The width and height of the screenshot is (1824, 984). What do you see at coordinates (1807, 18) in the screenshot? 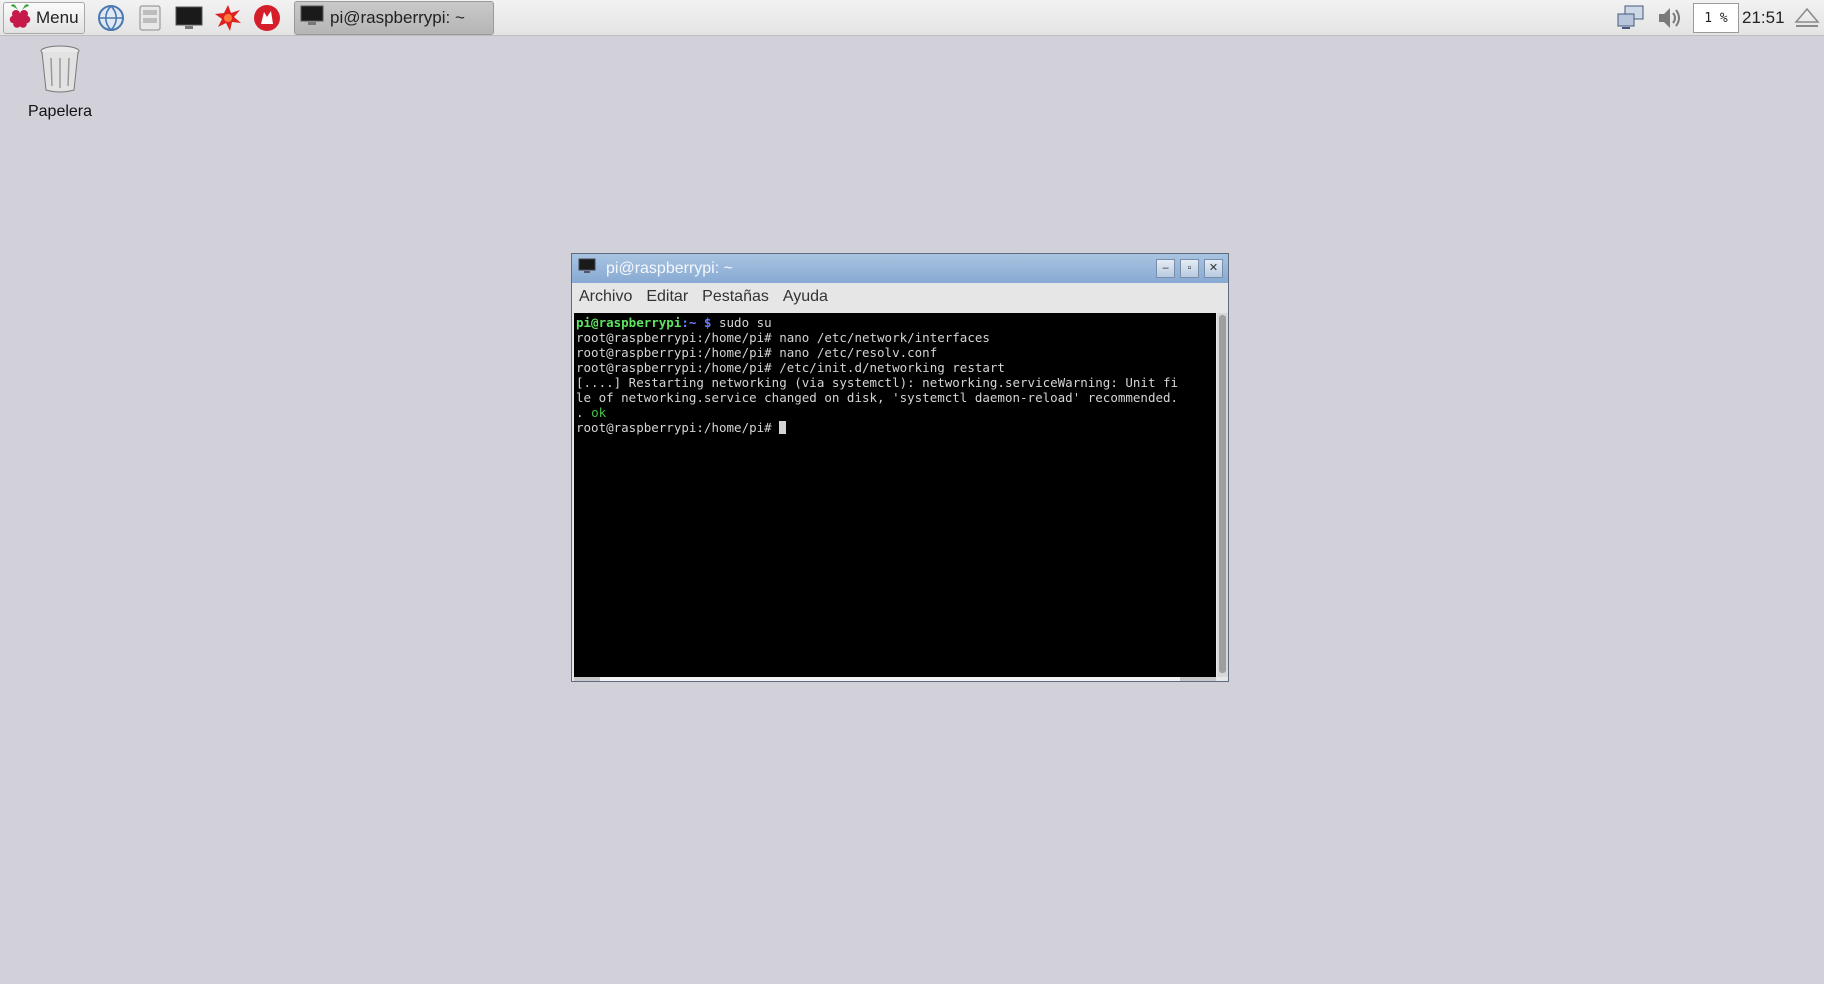
I see `eject-icon` at bounding box center [1807, 18].